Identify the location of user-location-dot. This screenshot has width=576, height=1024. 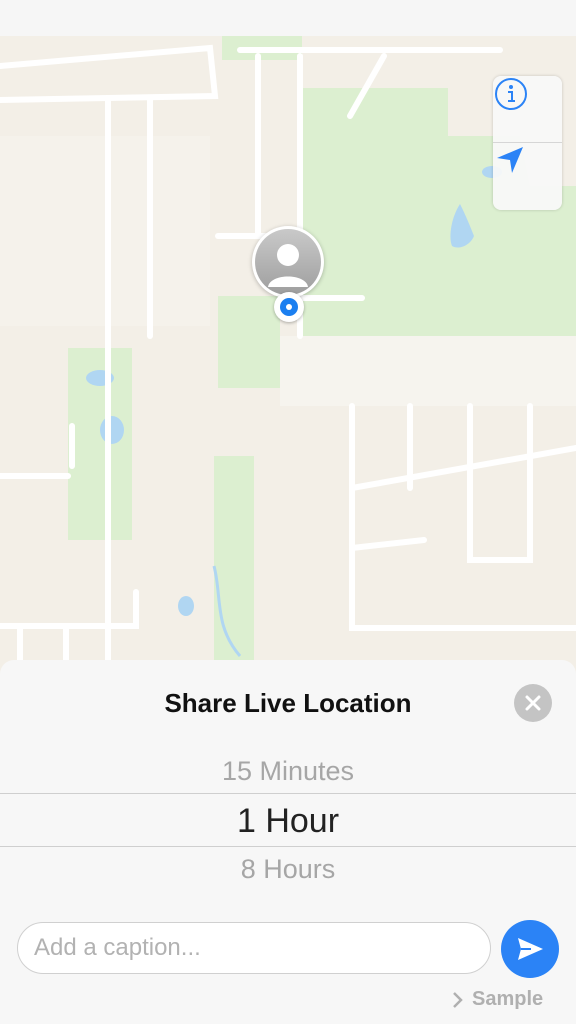
(289, 307).